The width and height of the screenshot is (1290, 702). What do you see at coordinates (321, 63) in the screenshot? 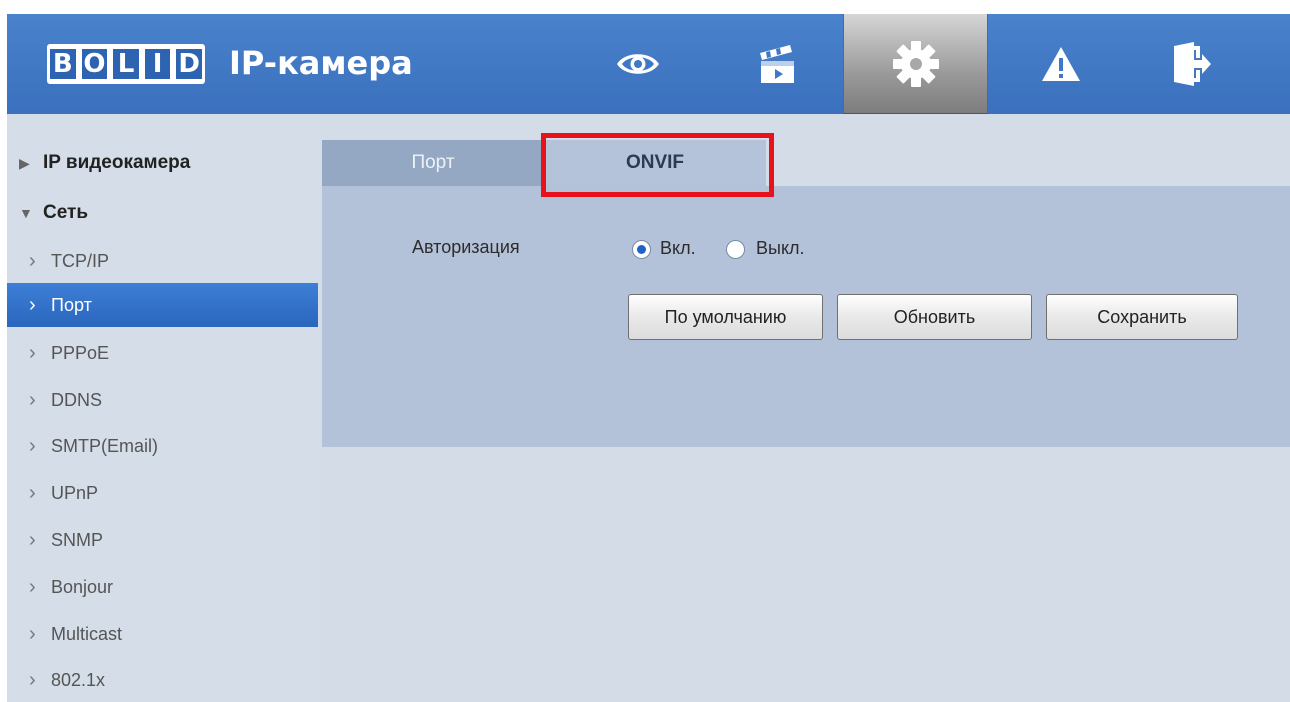
I see `app-title: IP-камера` at bounding box center [321, 63].